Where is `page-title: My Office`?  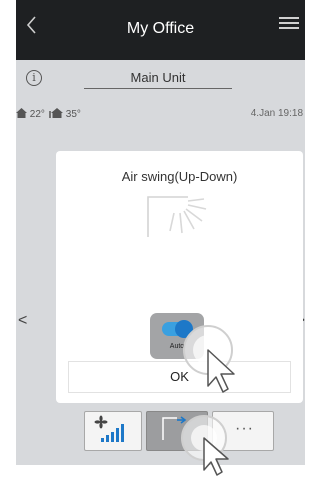 page-title: My Office is located at coordinates (160, 28).